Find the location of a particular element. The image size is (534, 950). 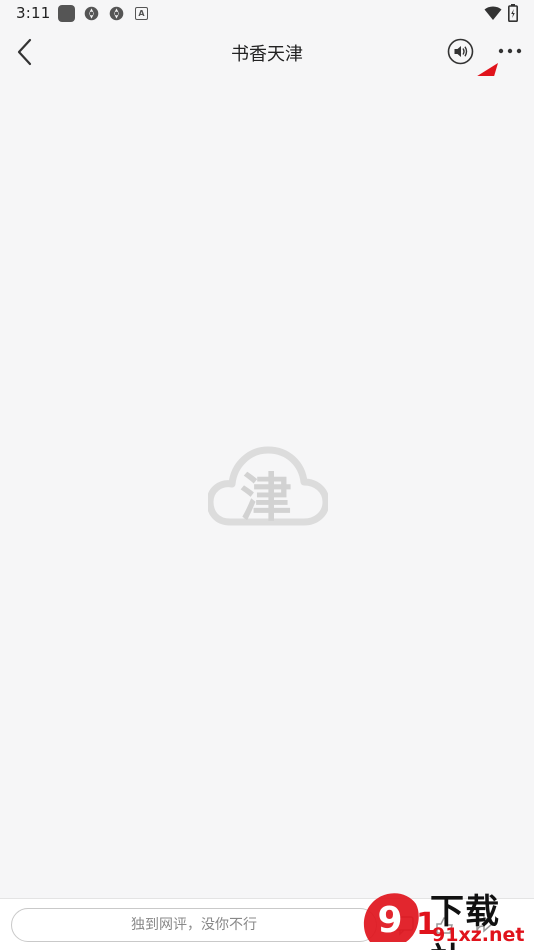

system-icons is located at coordinates (501, 13).